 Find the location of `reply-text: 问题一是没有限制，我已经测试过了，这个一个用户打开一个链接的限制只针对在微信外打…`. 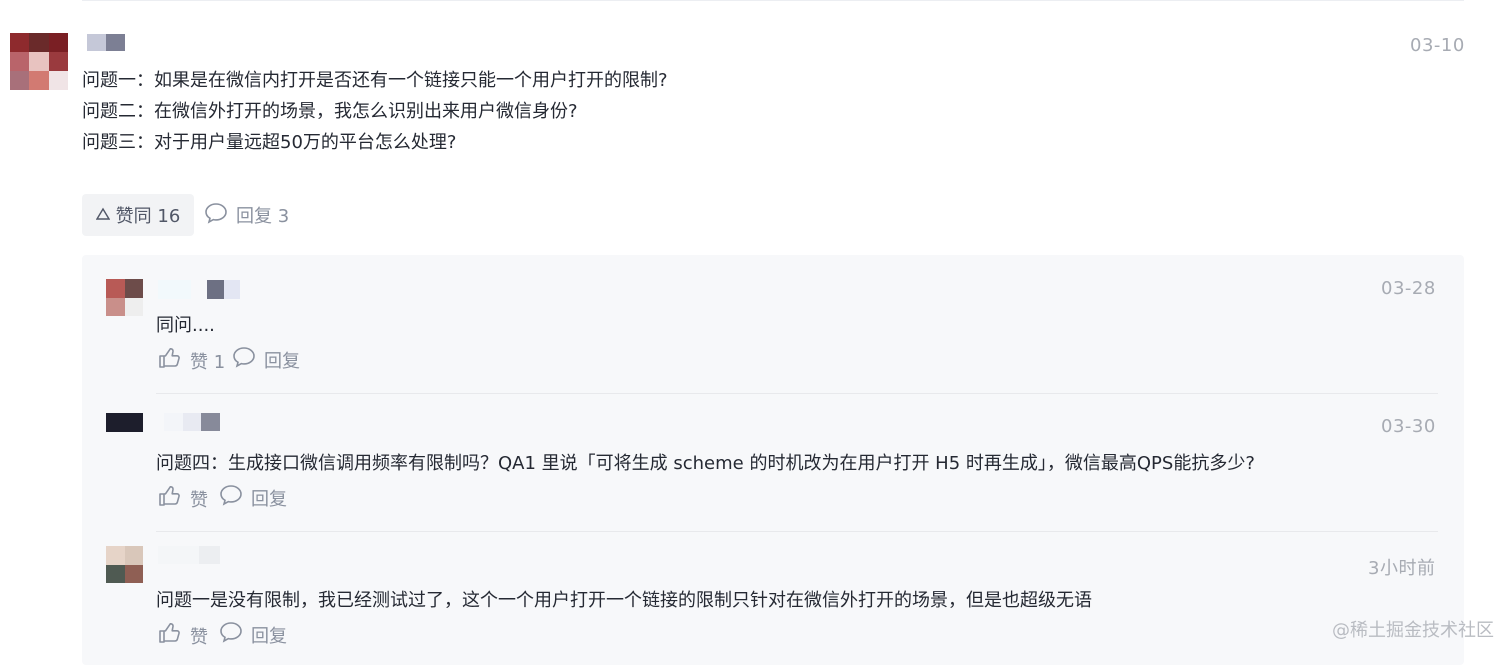

reply-text: 问题一是没有限制，我已经测试过了，这个一个用户打开一个链接的限制只针对在微信外打… is located at coordinates (624, 600).